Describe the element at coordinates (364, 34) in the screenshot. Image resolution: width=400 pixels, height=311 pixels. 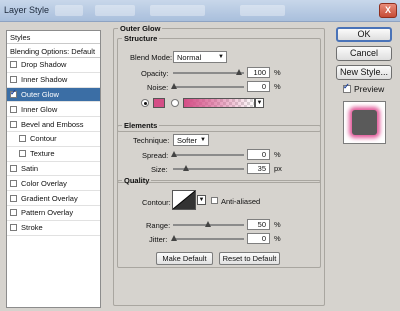
I see `ok-button: OK` at that location.